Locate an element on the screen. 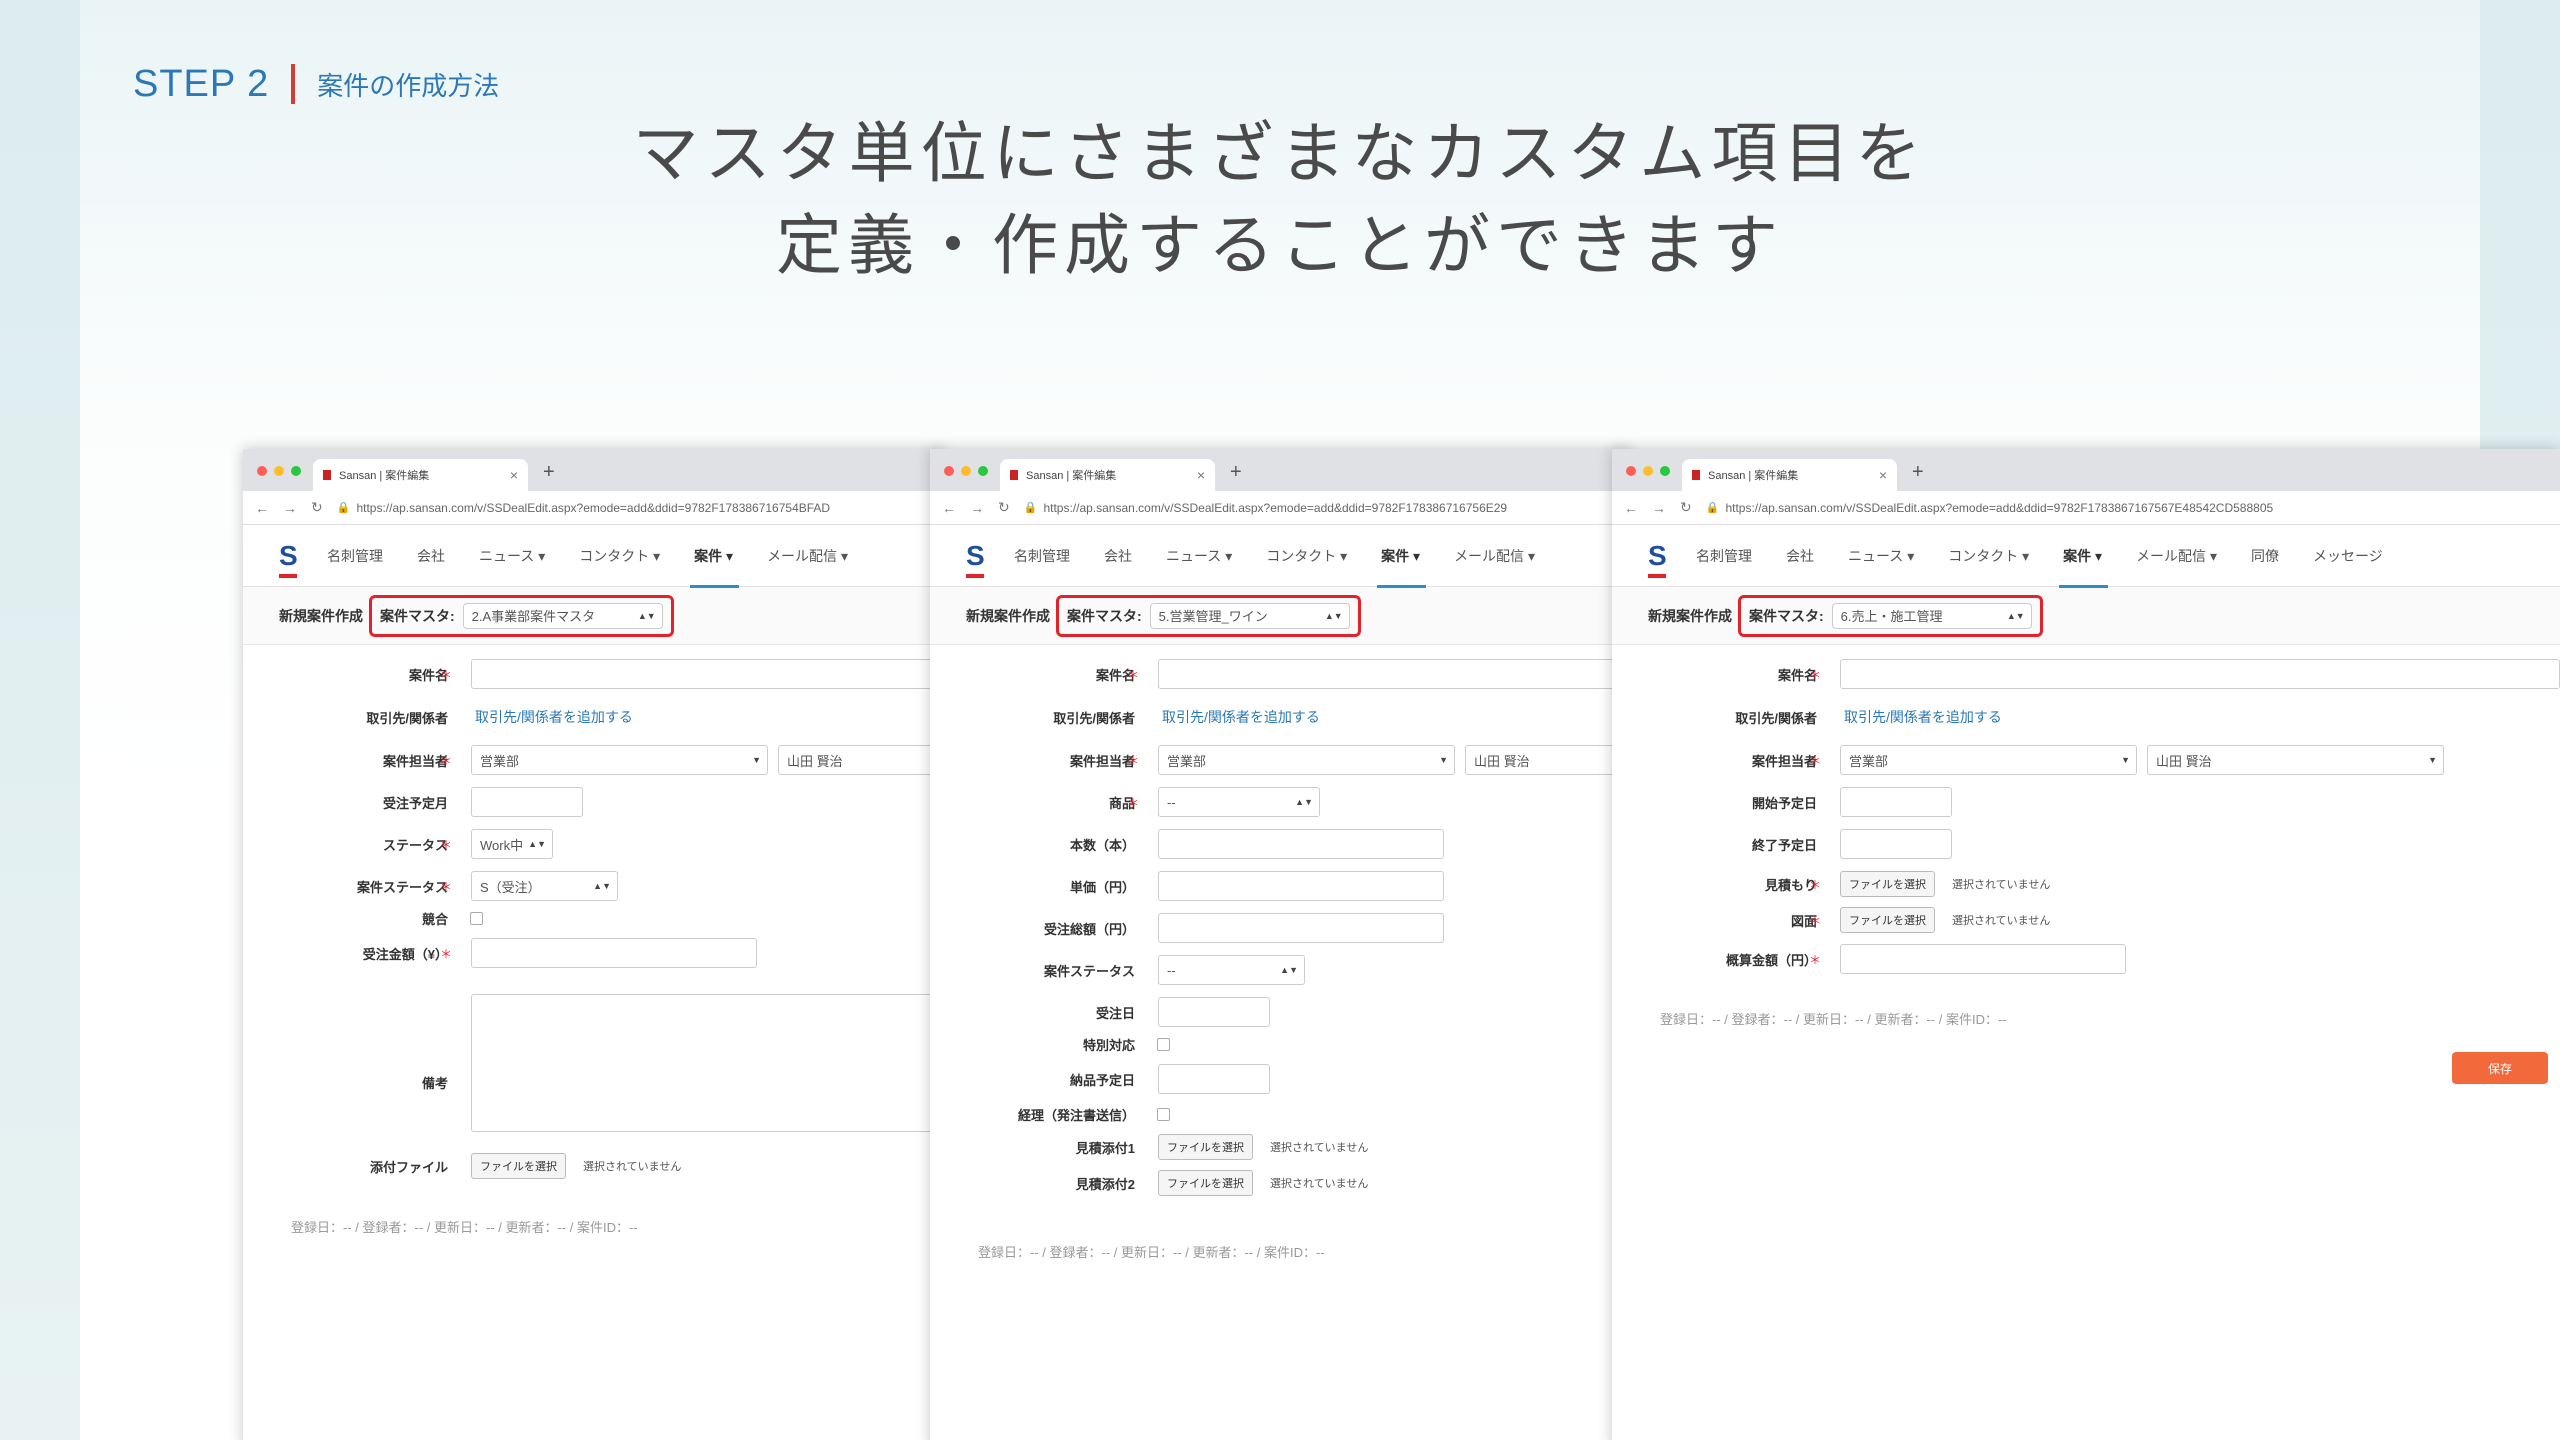  end-date-input is located at coordinates (1896, 844).